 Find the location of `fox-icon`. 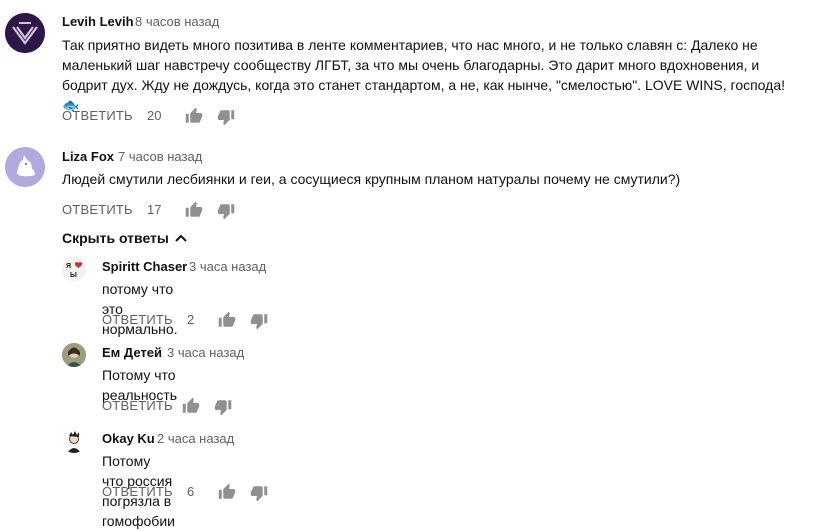

fox-icon is located at coordinates (25, 167).